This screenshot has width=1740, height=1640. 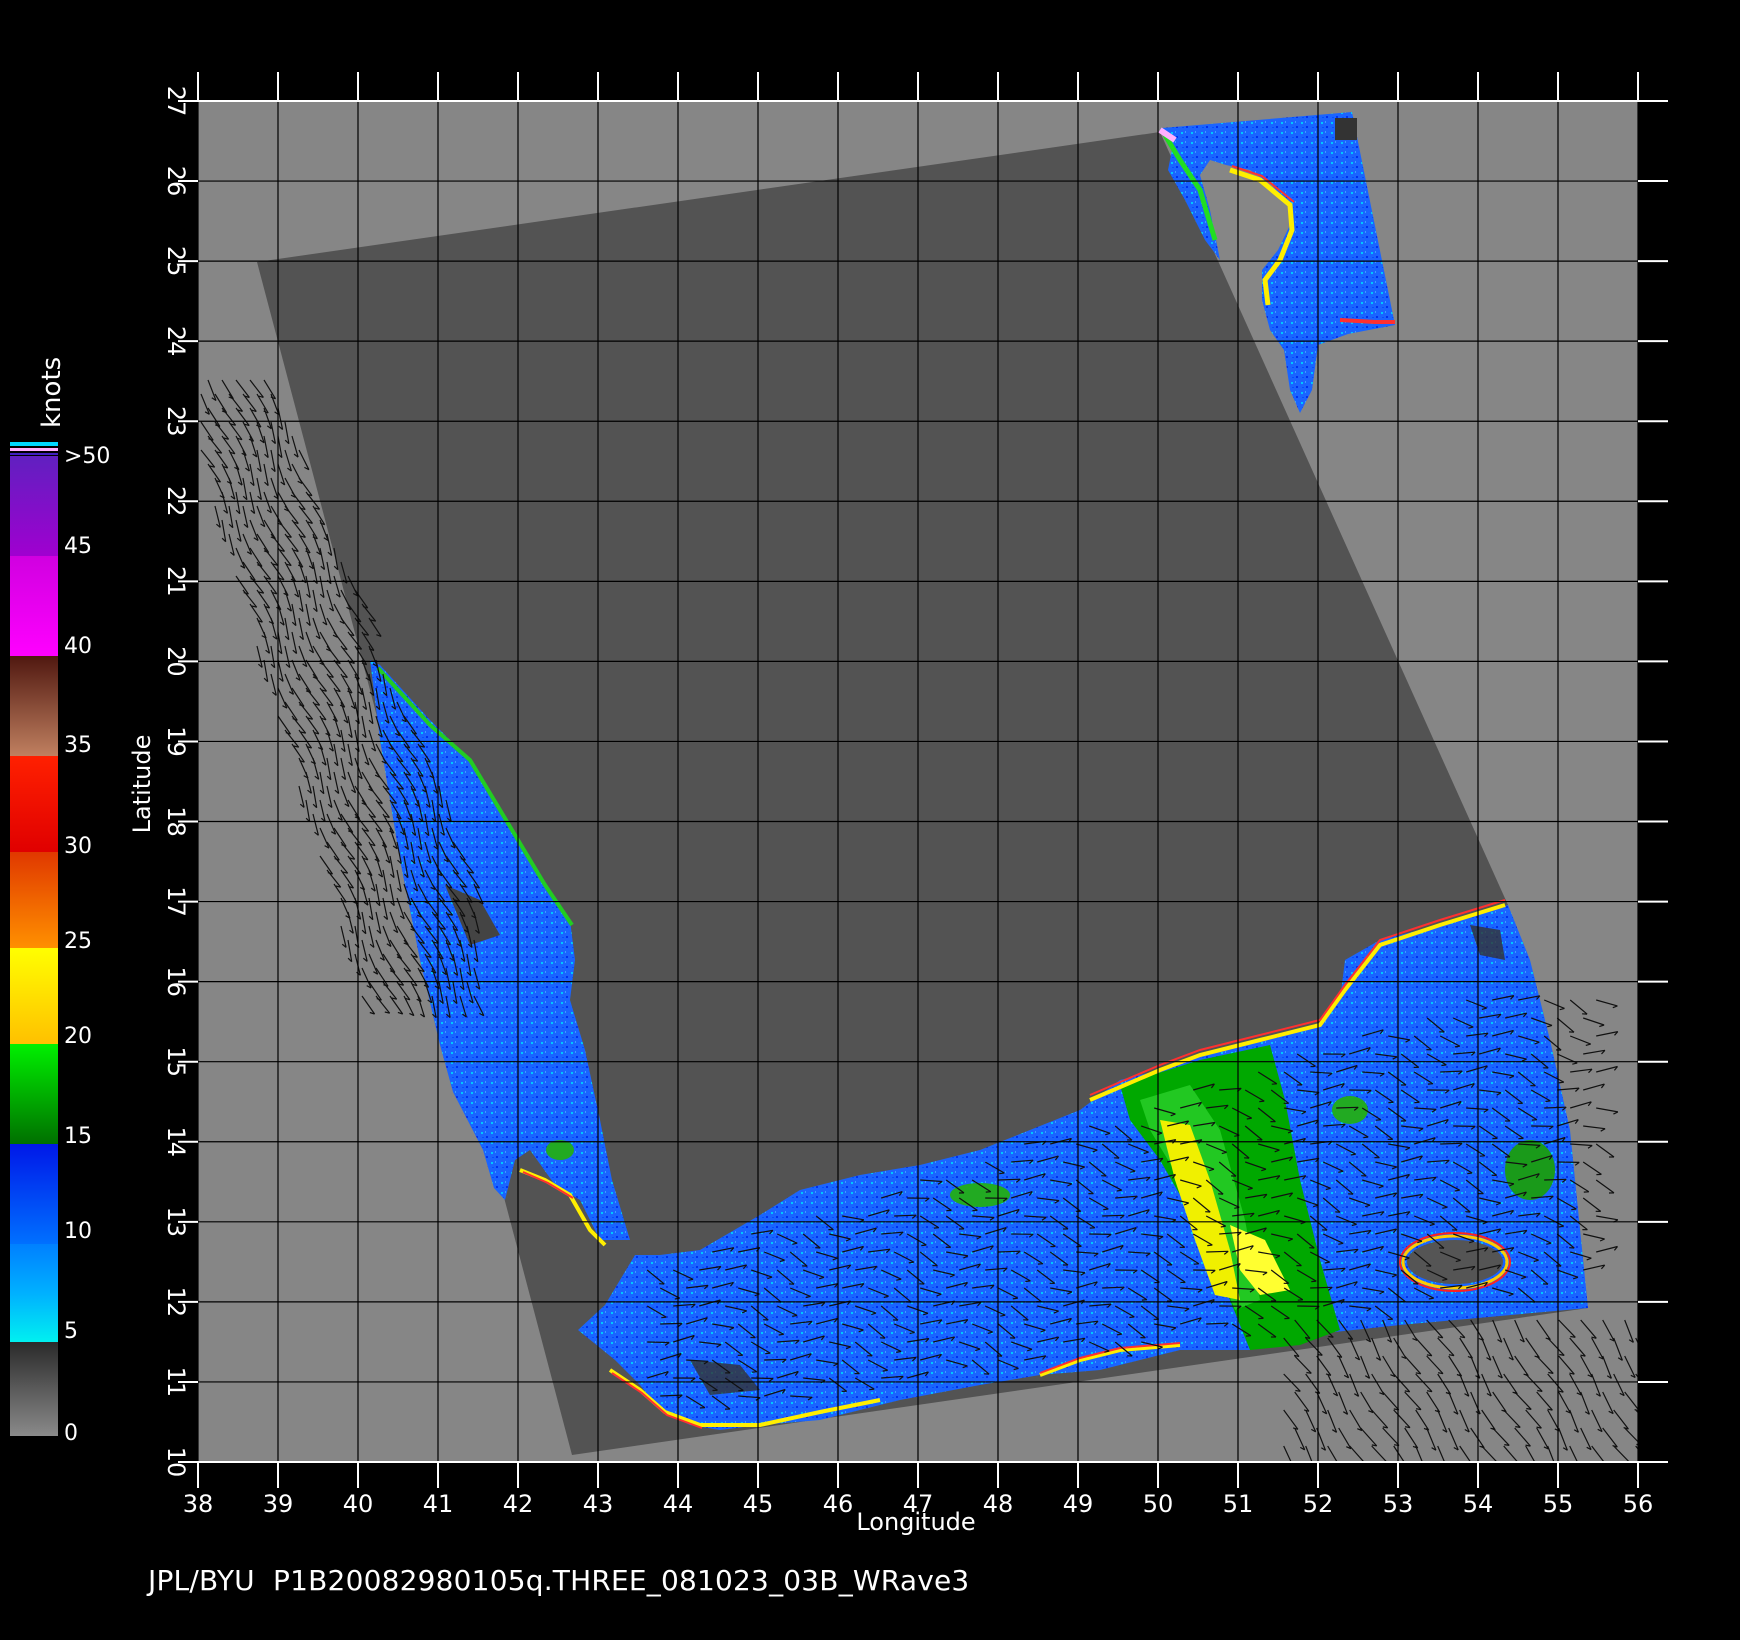 I want to click on colorbar-label: 0, so click(x=71, y=1433).